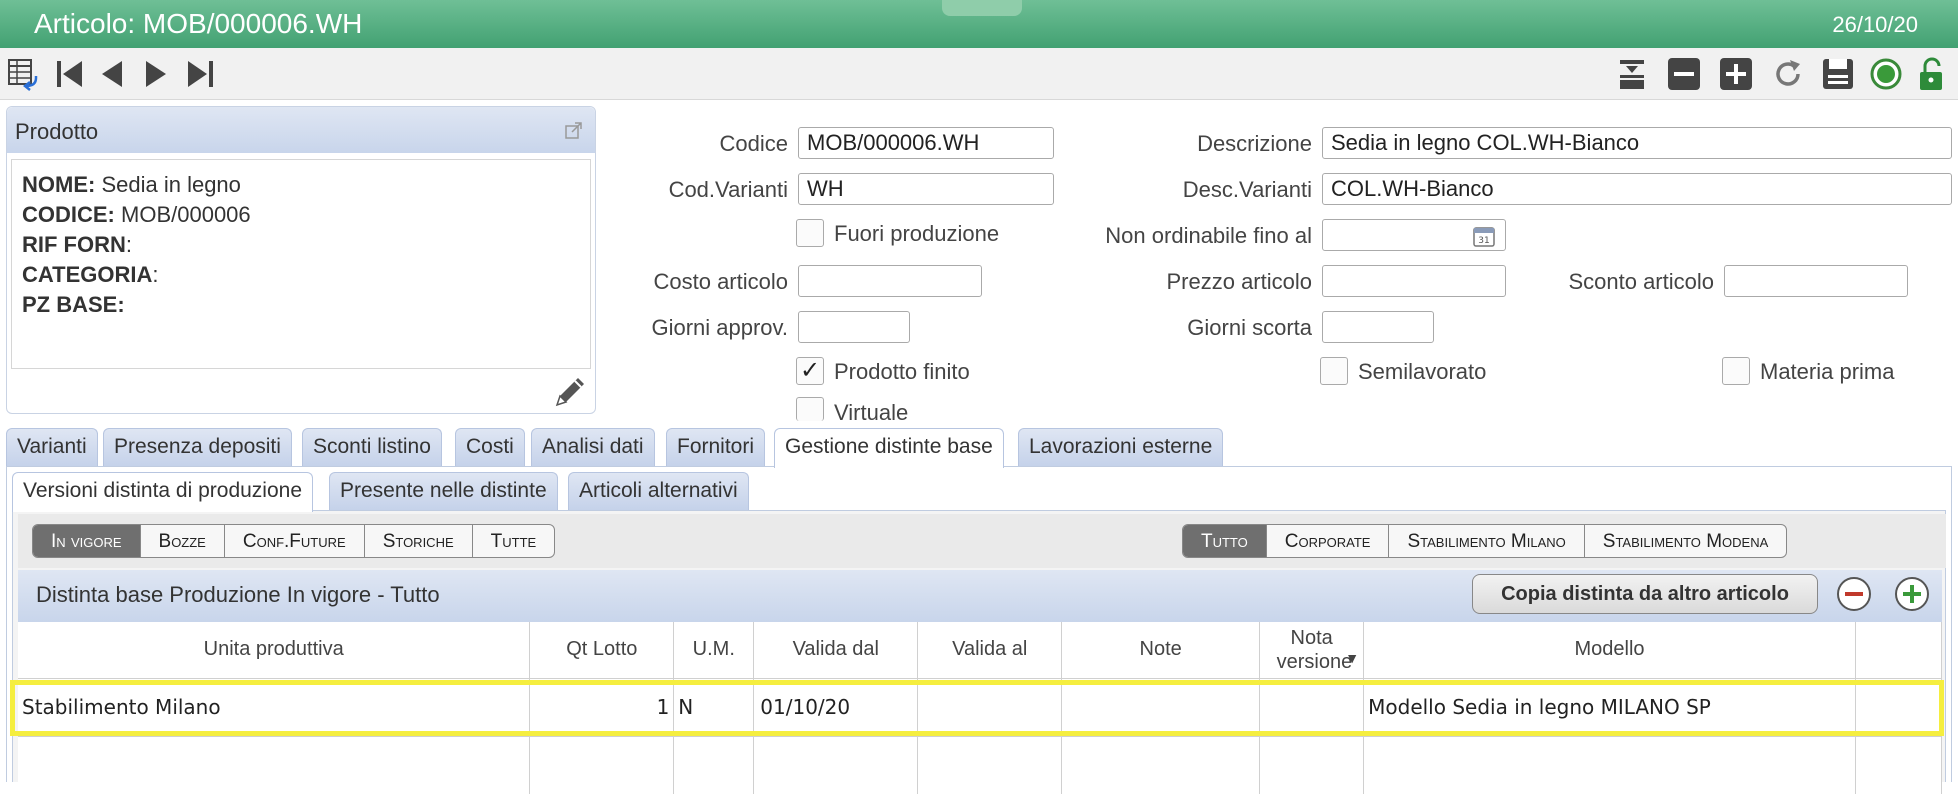 The image size is (1958, 794). What do you see at coordinates (926, 189) in the screenshot?
I see `cod-varianti-input` at bounding box center [926, 189].